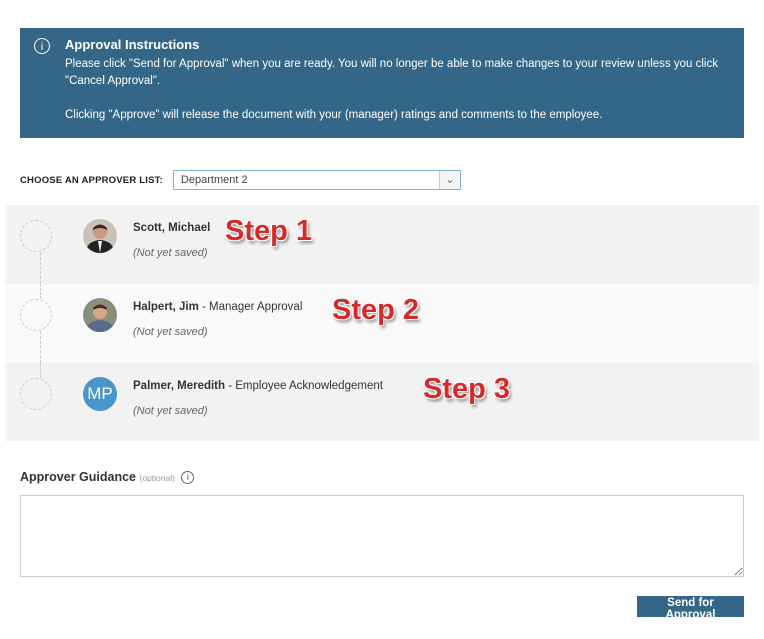  I want to click on banner-title: Approval Instructions, so click(132, 44).